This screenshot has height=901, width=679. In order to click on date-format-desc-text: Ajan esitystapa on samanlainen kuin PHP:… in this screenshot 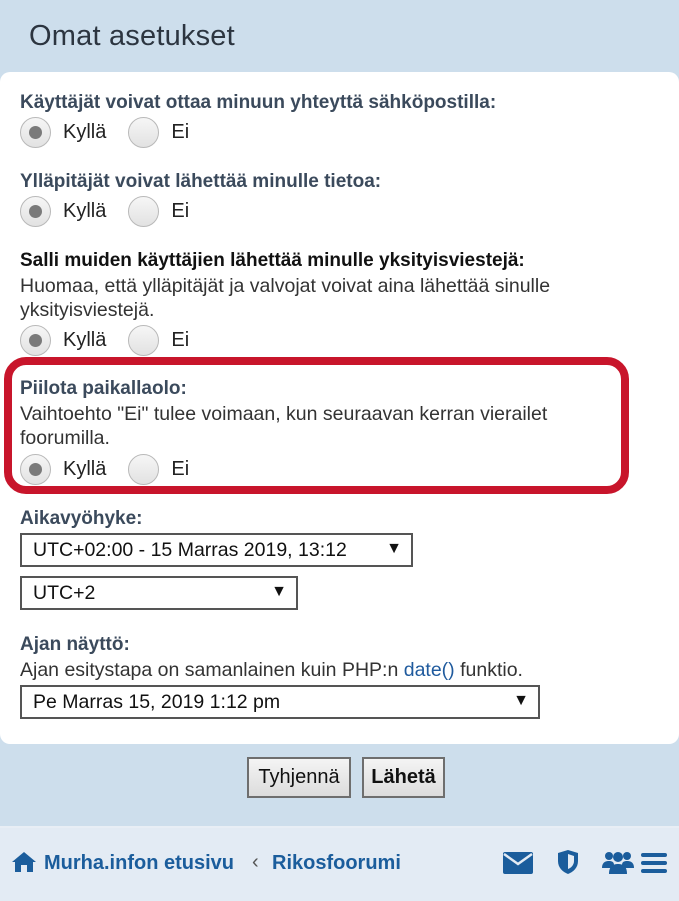, I will do `click(212, 670)`.